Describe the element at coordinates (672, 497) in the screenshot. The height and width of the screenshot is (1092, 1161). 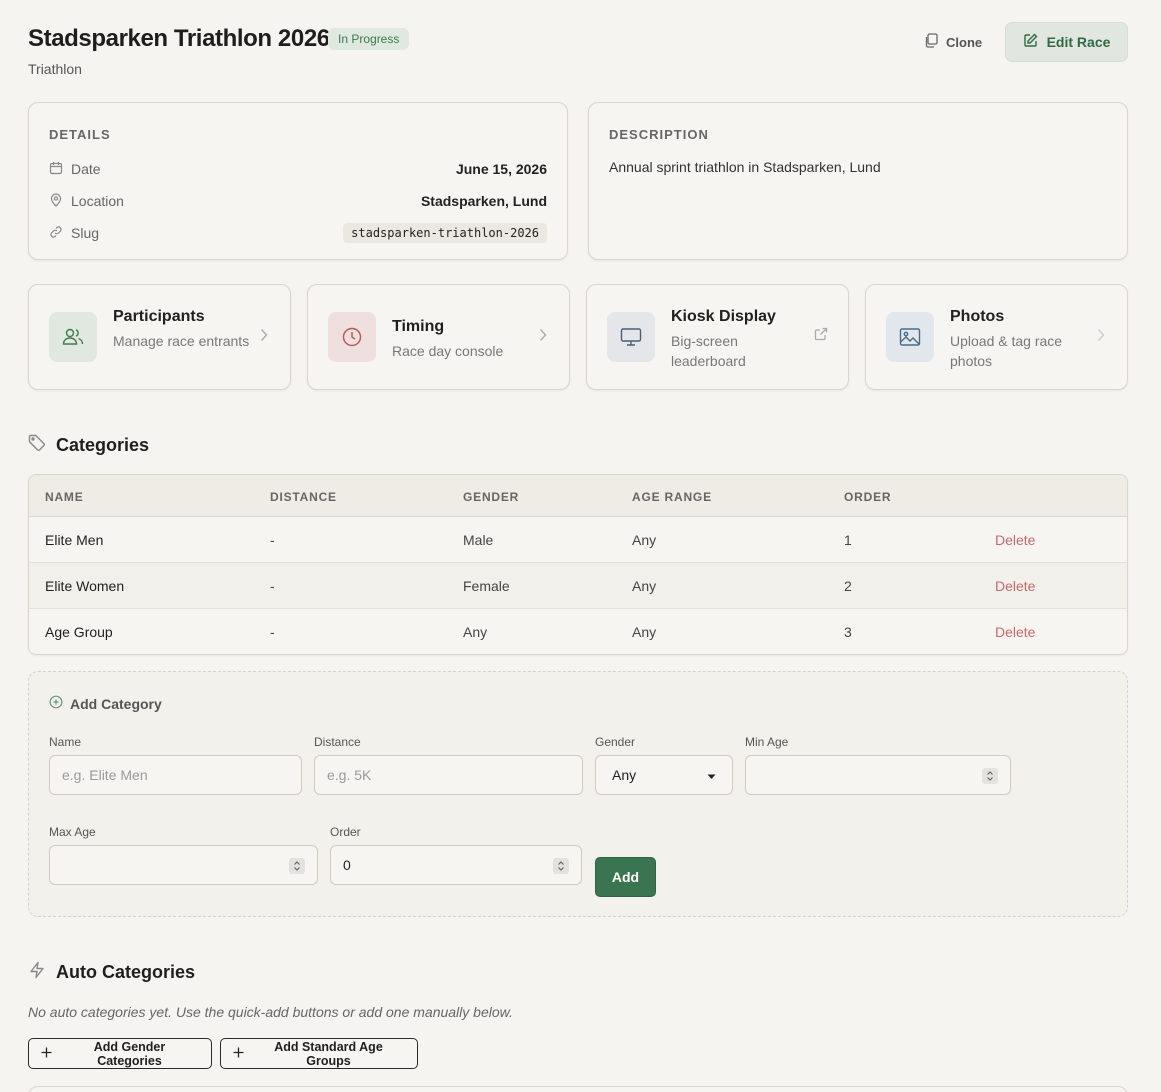
I see `column-header: AGE RANGE` at that location.